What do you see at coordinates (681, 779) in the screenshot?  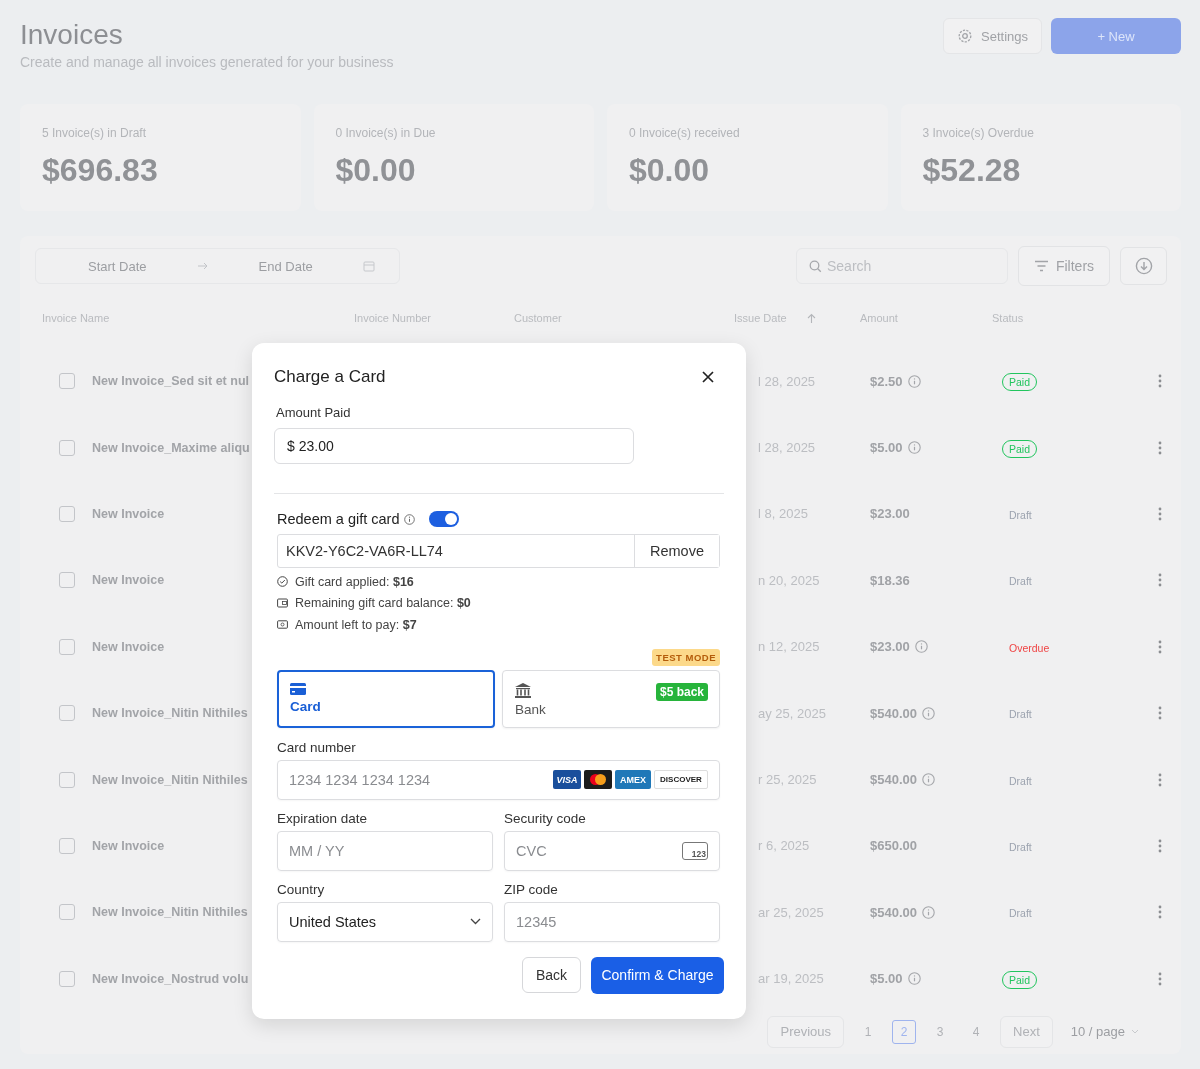 I see `discover-logo: DISCOVER` at bounding box center [681, 779].